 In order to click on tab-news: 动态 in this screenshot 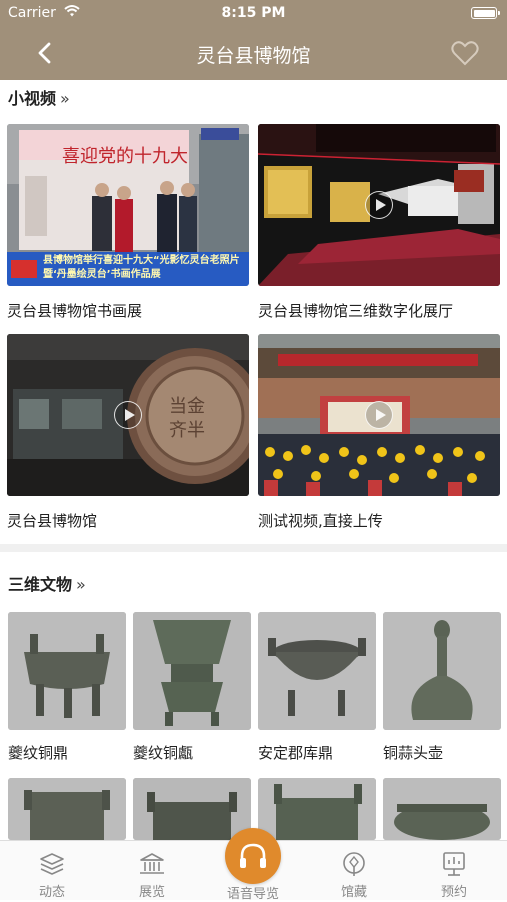, I will do `click(52, 871)`.